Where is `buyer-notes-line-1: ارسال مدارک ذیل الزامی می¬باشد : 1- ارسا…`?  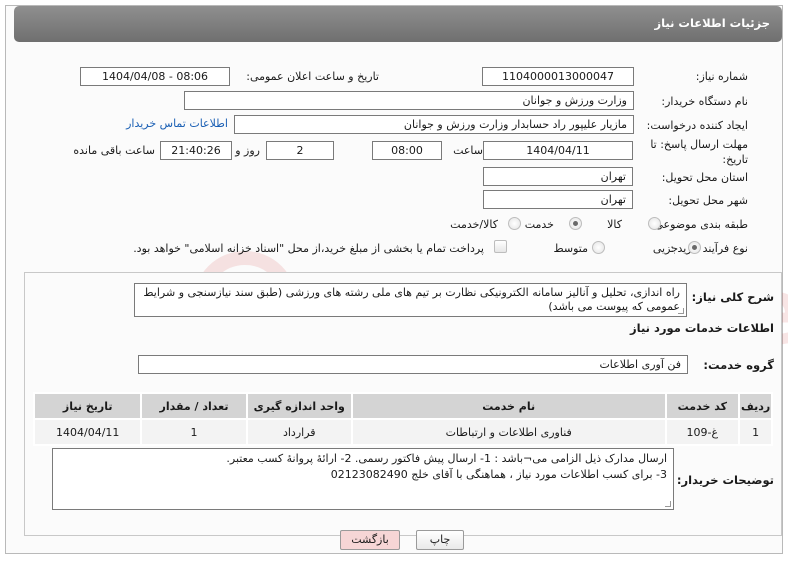 buyer-notes-line-1: ارسال مدارک ذیل الزامی می¬باشد : 1- ارسا… is located at coordinates (446, 458).